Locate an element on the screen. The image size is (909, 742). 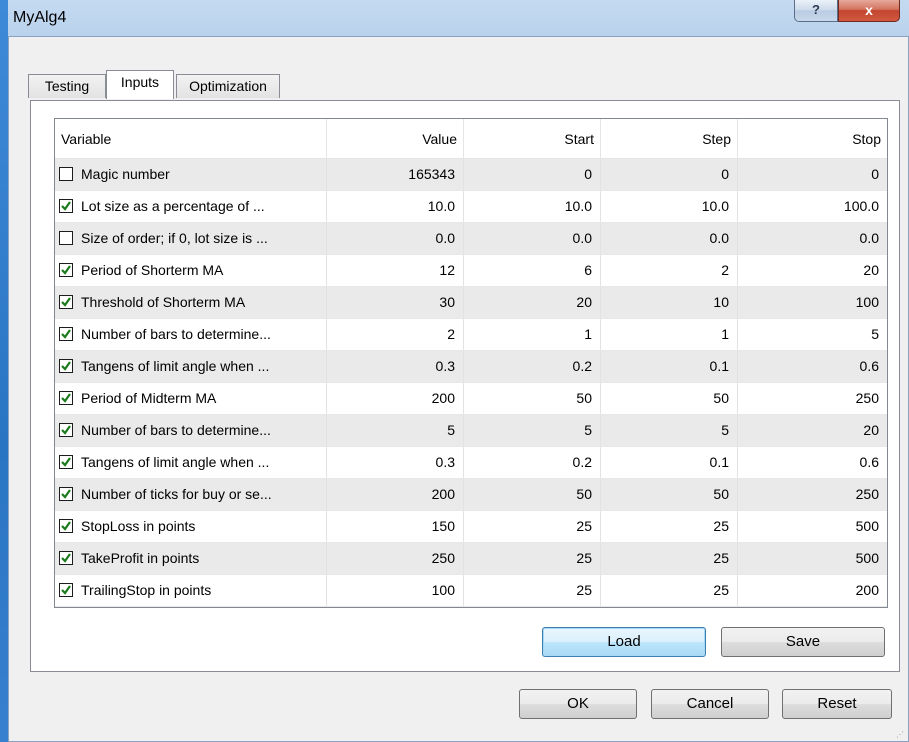
step-cell: 2 is located at coordinates (669, 270).